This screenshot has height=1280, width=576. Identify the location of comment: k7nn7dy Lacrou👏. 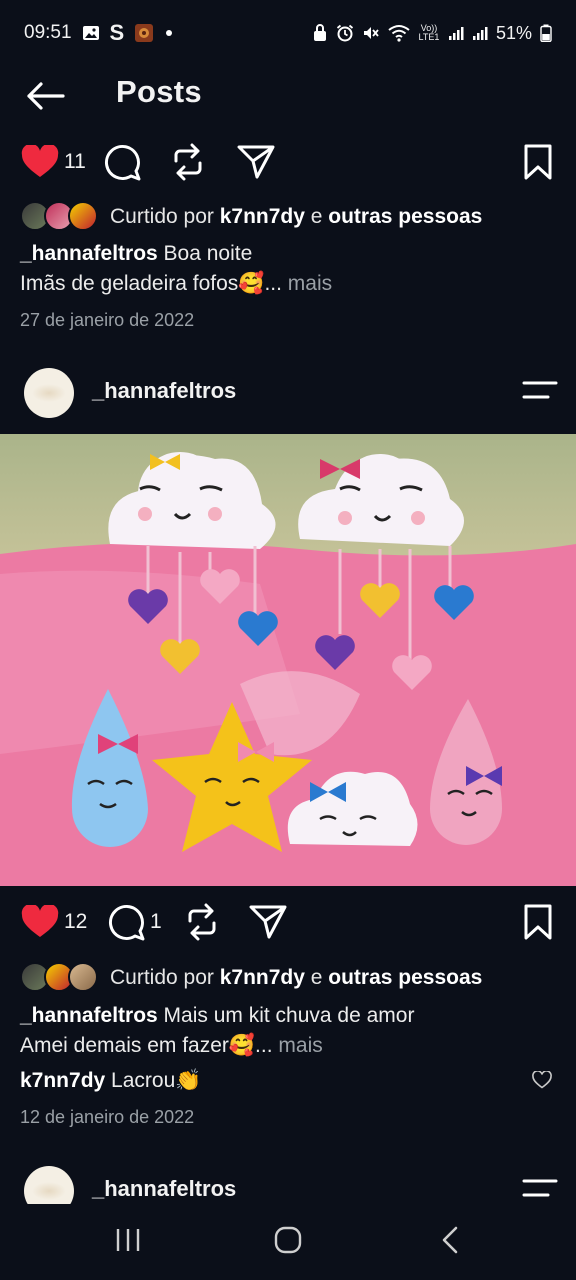
(111, 1080).